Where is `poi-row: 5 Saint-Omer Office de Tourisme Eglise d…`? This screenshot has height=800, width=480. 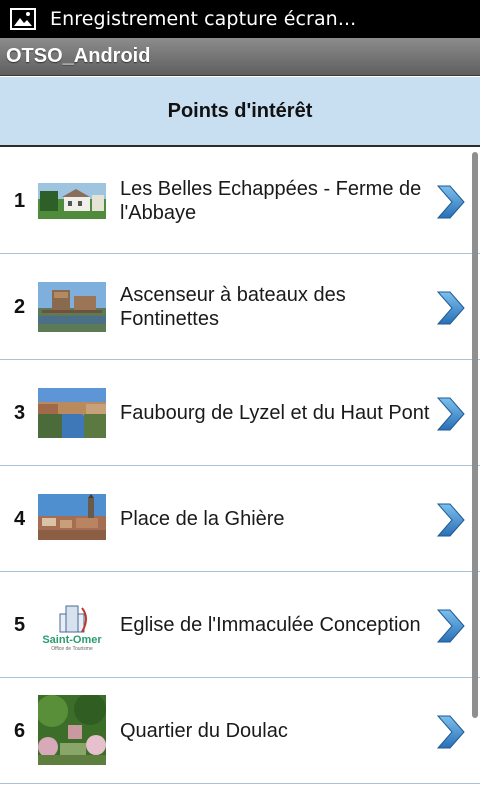 poi-row: 5 Saint-Omer Office de Tourisme Eglise d… is located at coordinates (240, 625).